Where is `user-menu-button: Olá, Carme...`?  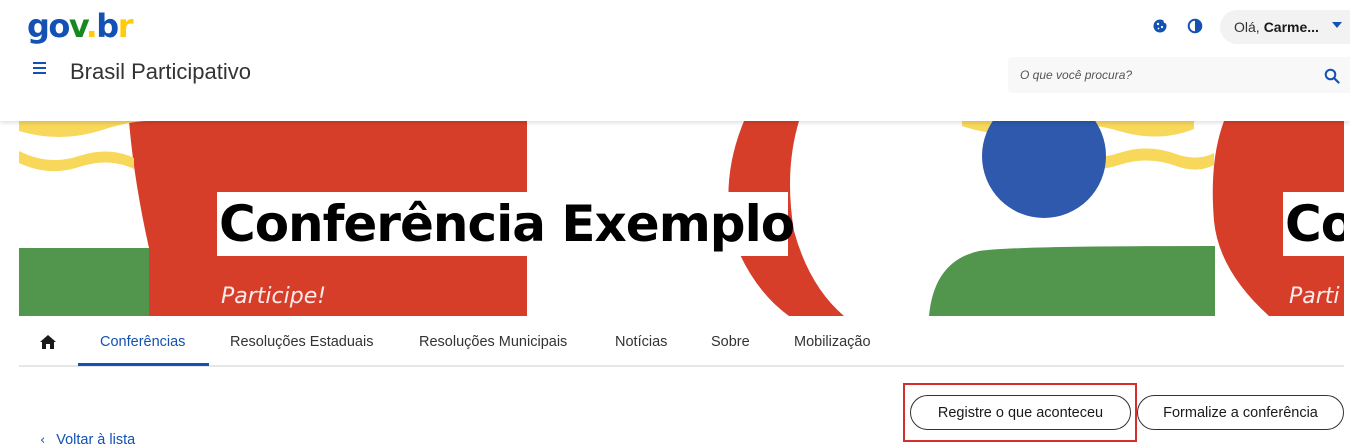 user-menu-button: Olá, Carme... is located at coordinates (1285, 27).